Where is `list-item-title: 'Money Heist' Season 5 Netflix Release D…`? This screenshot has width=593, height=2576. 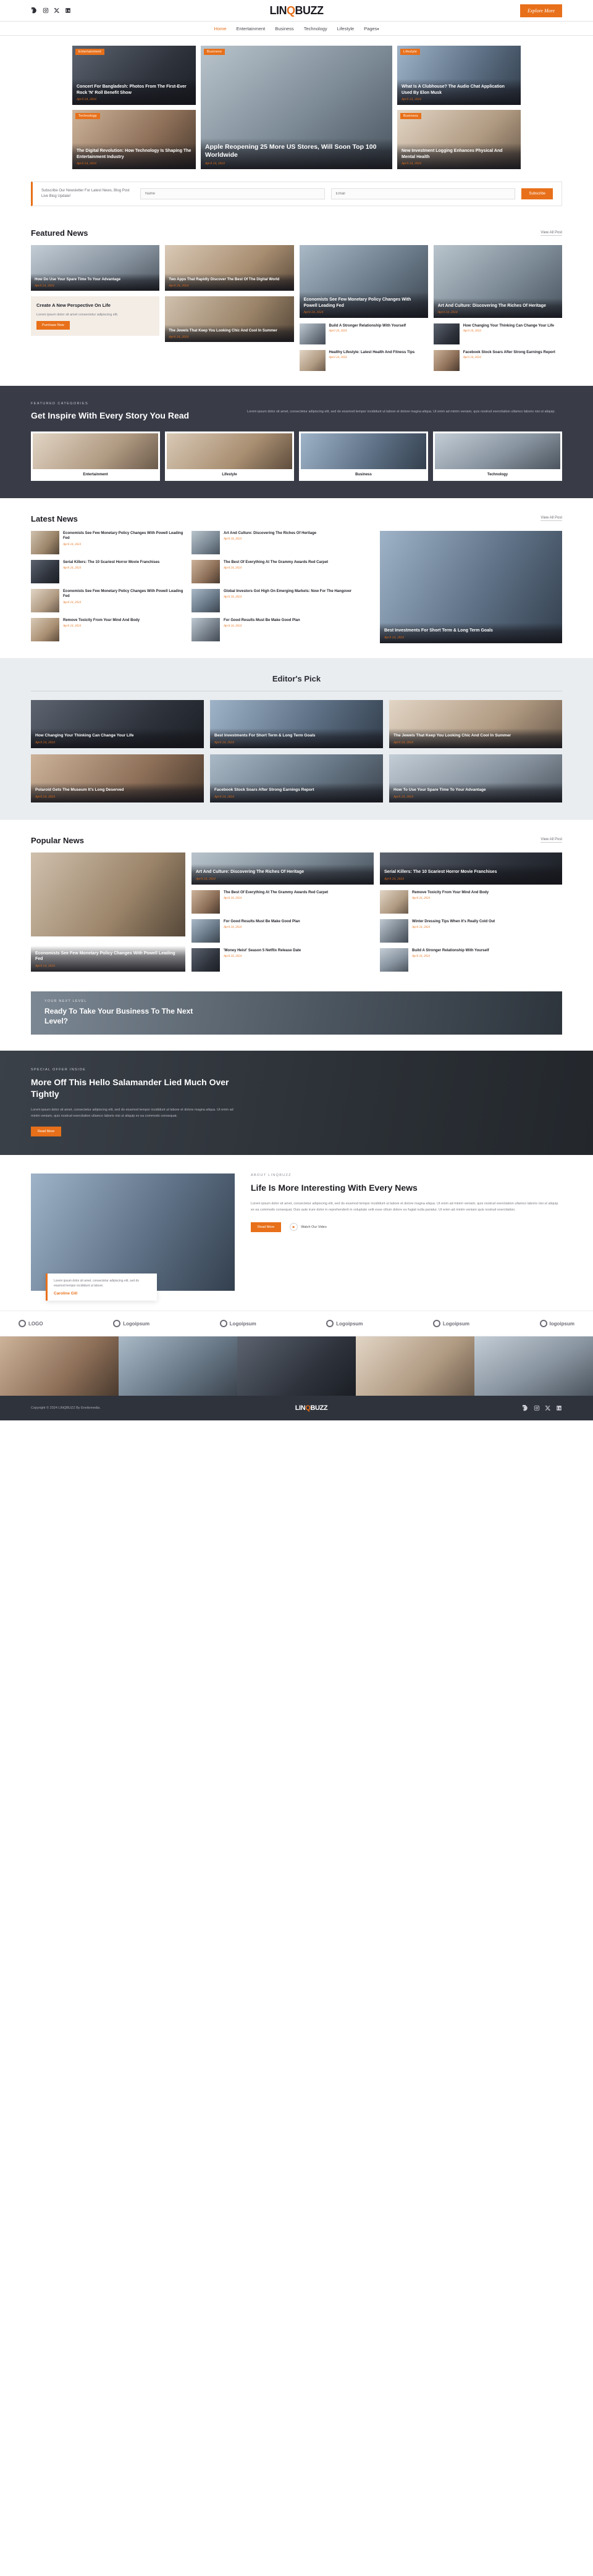 list-item-title: 'Money Heist' Season 5 Netflix Release D… is located at coordinates (262, 951).